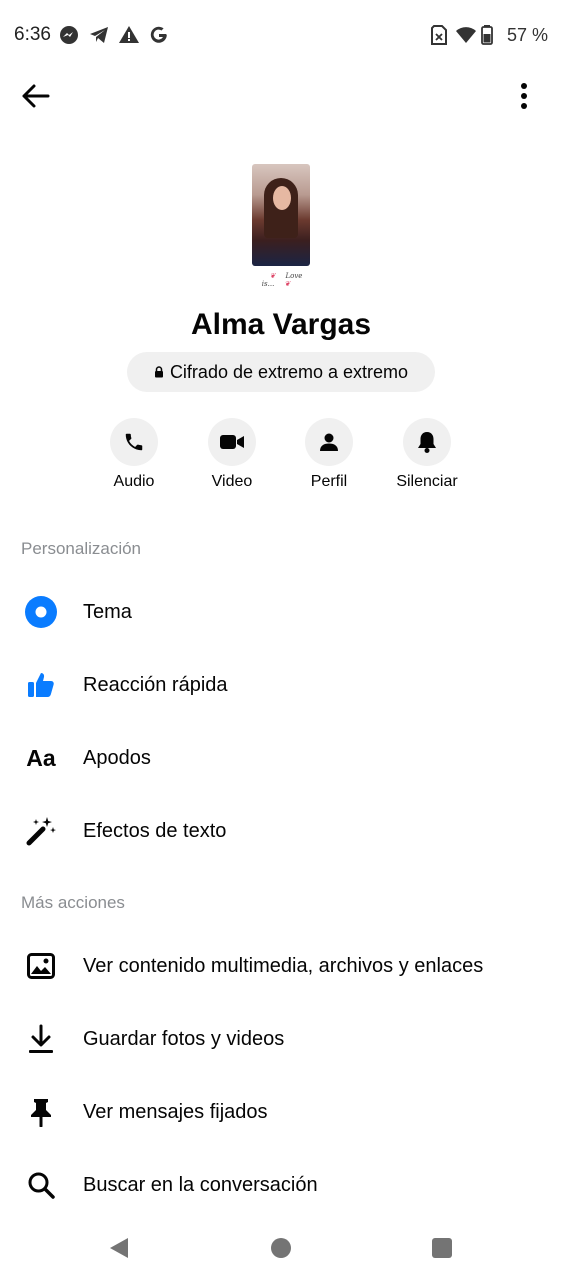  Describe the element at coordinates (41, 1038) in the screenshot. I see `download-icon` at that location.